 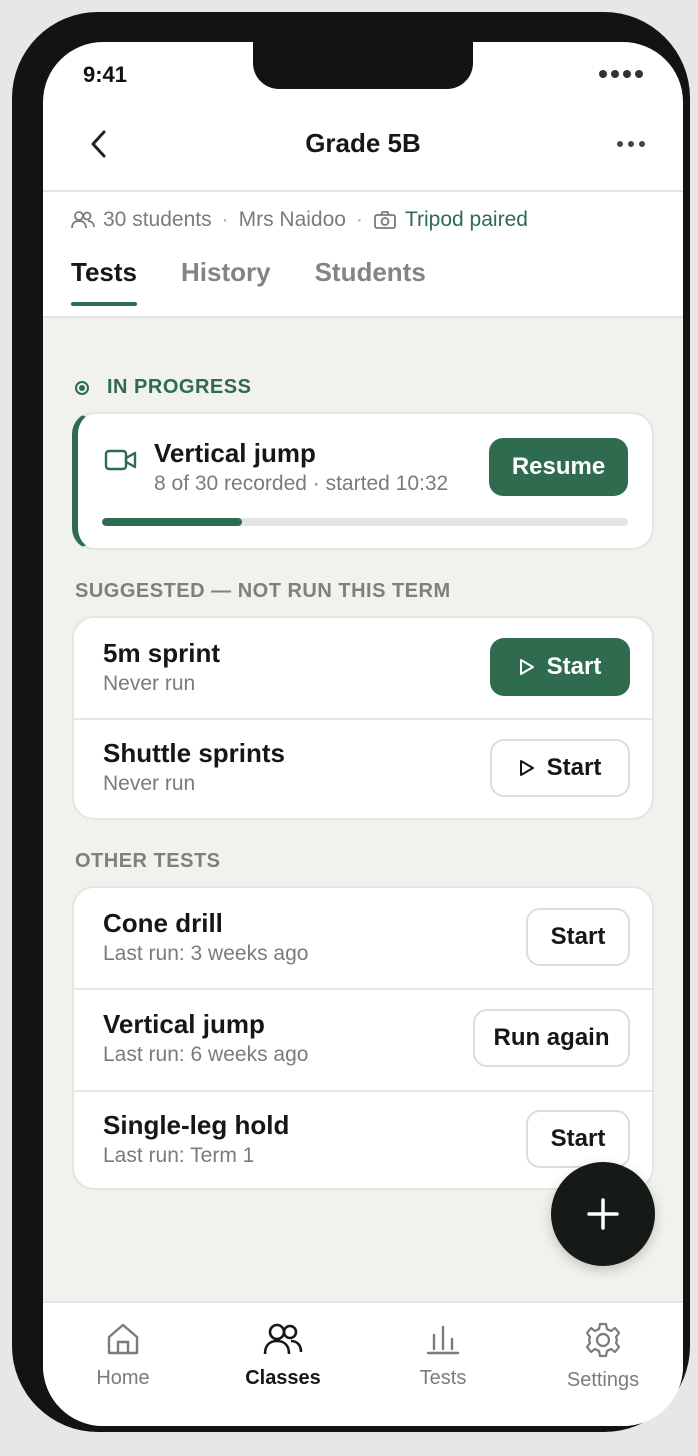 What do you see at coordinates (235, 453) in the screenshot?
I see `in-progress-title: Vertical jump` at bounding box center [235, 453].